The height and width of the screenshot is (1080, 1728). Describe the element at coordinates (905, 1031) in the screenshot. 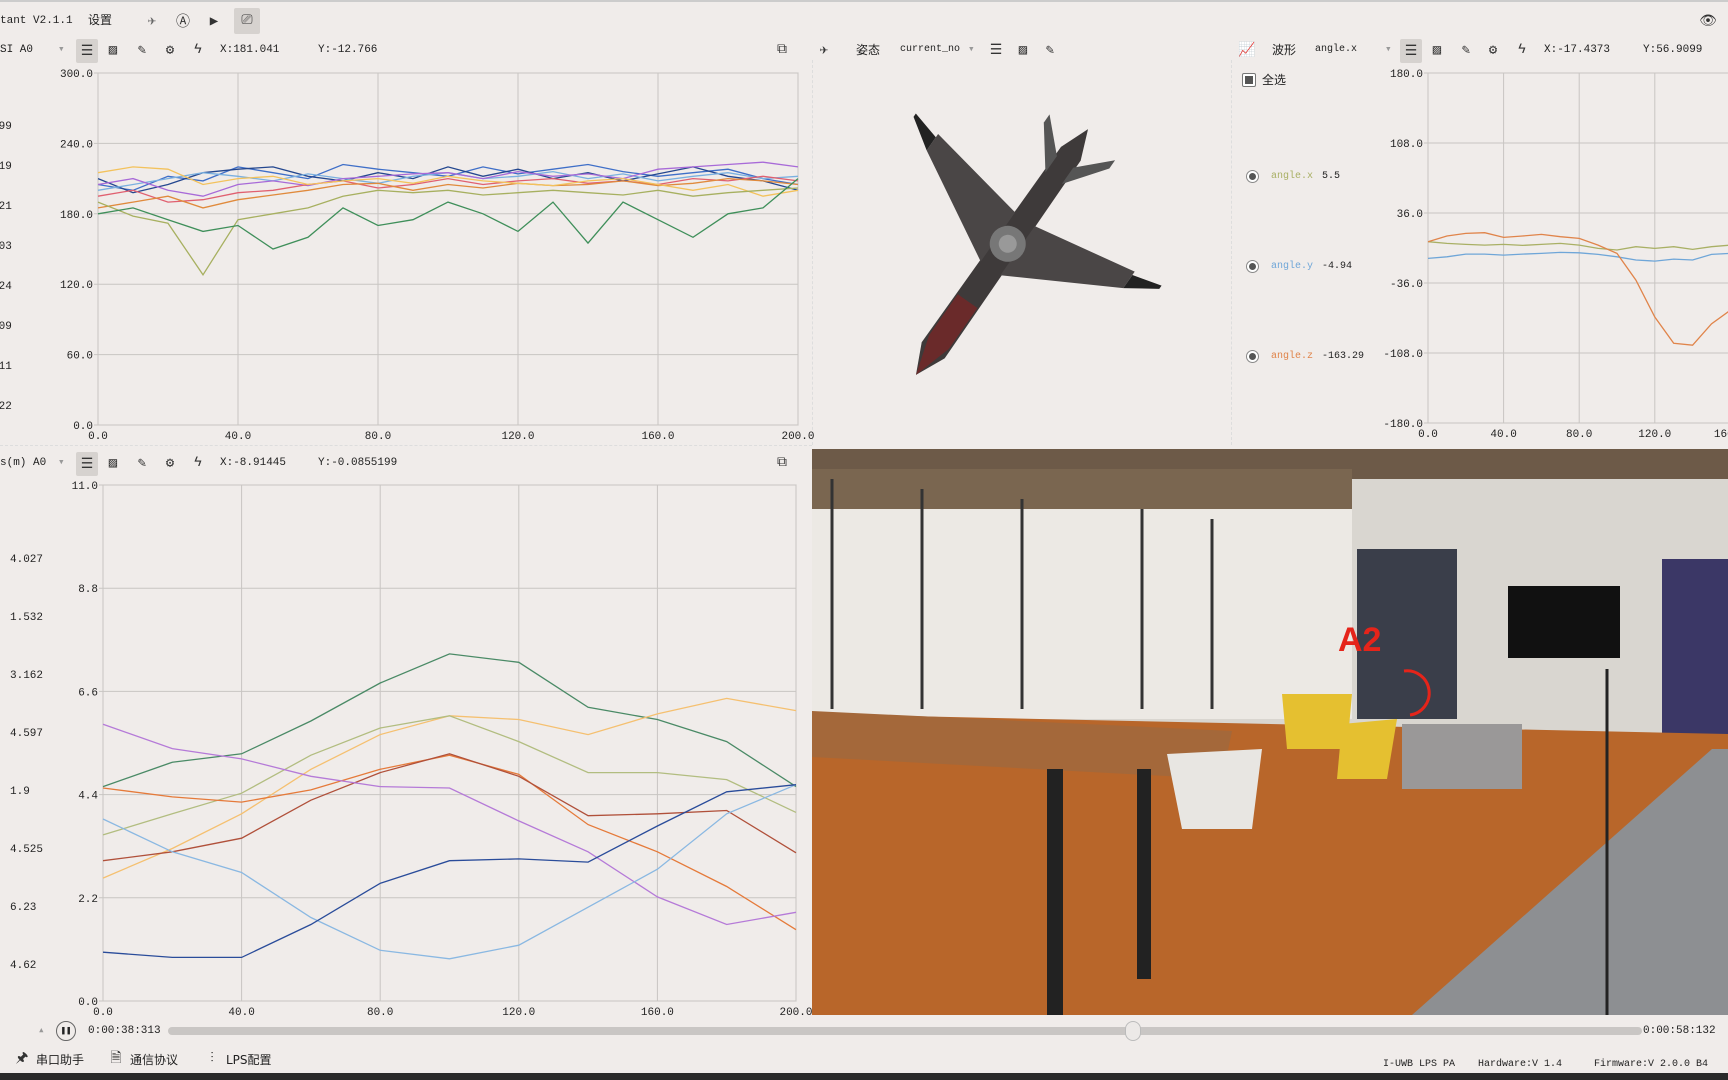

I see `playback-slider` at that location.